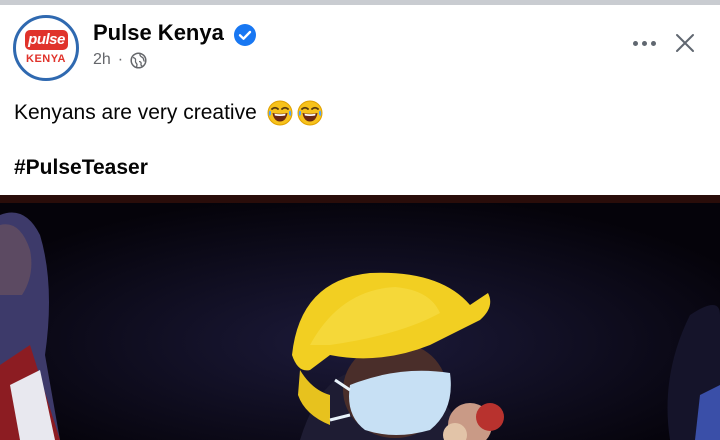 The width and height of the screenshot is (720, 440). Describe the element at coordinates (135, 112) in the screenshot. I see `post-text-content: Kenyans are very creative` at that location.